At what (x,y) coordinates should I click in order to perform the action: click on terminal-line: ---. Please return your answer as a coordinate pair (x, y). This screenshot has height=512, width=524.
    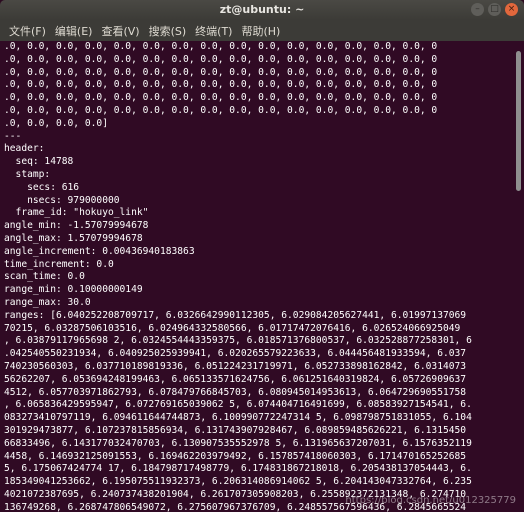
    Looking at the image, I should click on (13, 136).